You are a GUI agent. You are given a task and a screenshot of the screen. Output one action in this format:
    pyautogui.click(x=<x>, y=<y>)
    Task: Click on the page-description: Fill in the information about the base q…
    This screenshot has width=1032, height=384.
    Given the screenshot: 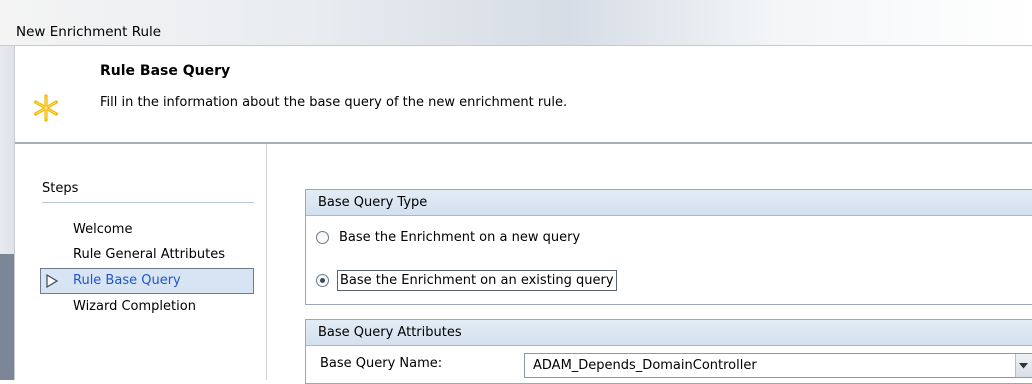 What is the action you would take?
    pyautogui.click(x=334, y=102)
    